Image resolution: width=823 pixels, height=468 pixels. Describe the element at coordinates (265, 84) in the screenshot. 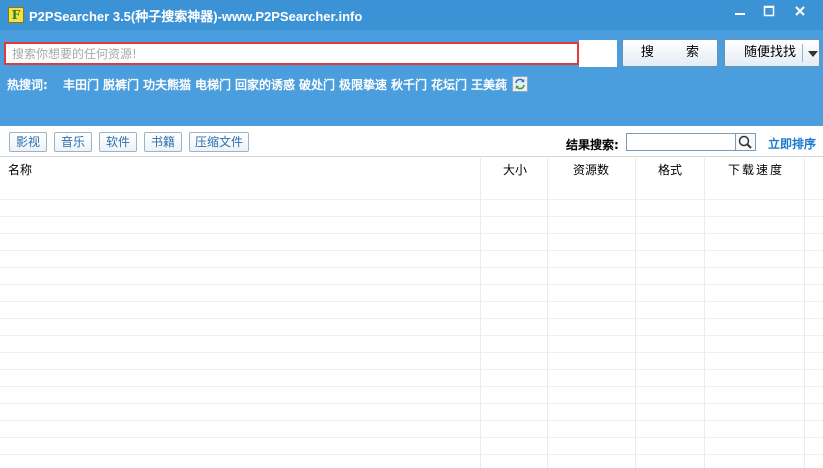

I see `hot-term-link: 回家的诱惑` at that location.